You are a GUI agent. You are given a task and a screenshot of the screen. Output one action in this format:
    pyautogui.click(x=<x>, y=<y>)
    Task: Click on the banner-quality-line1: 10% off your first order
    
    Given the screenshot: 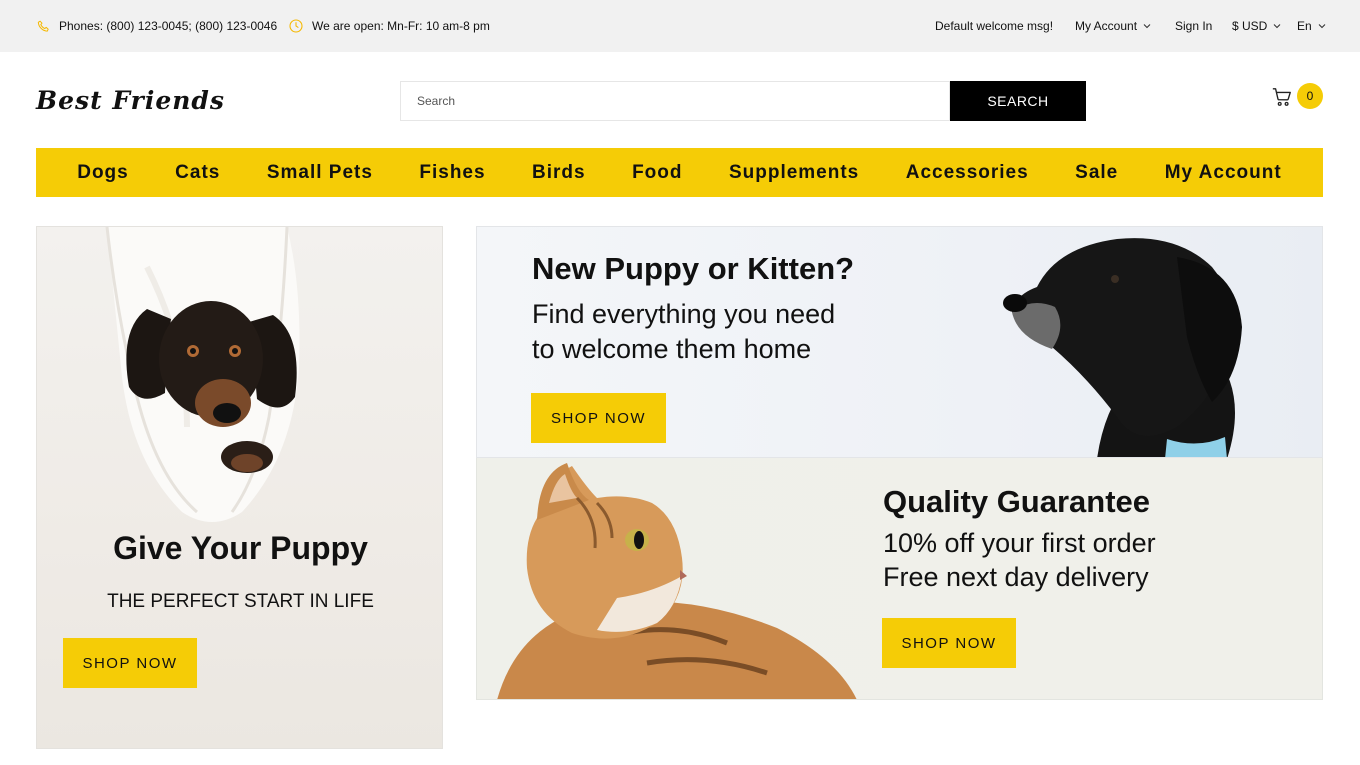 What is the action you would take?
    pyautogui.click(x=1019, y=543)
    